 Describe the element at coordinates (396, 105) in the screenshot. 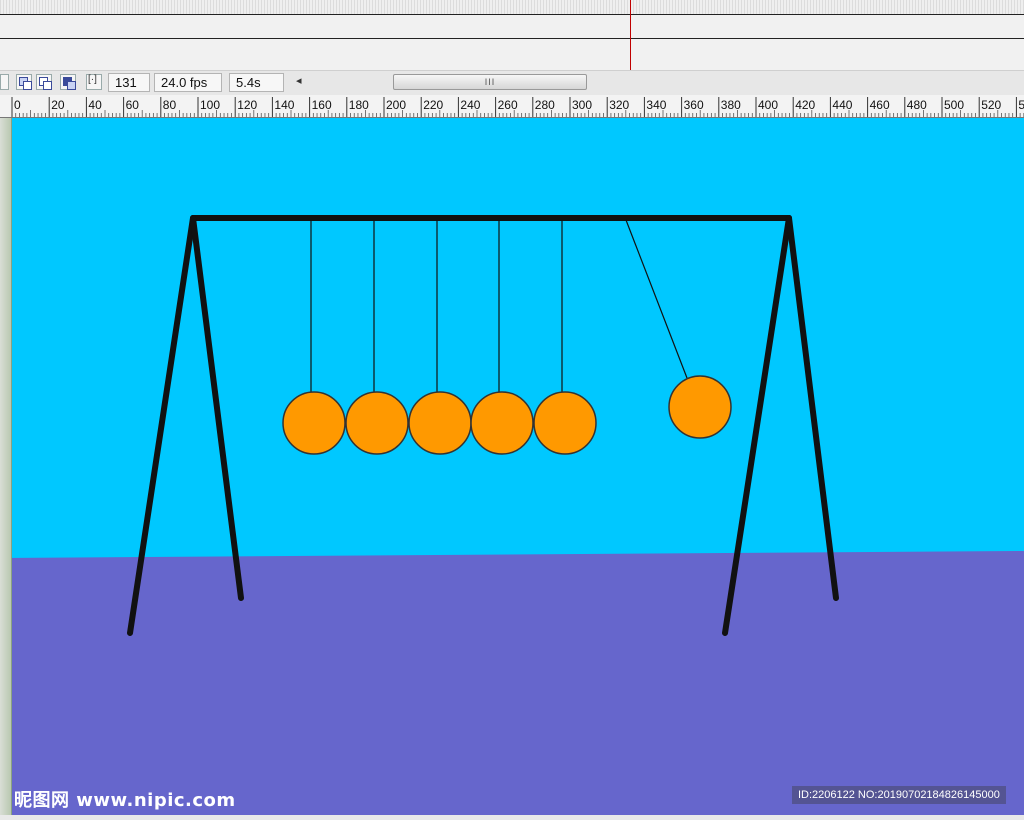

I see `ruler-label: 200` at that location.